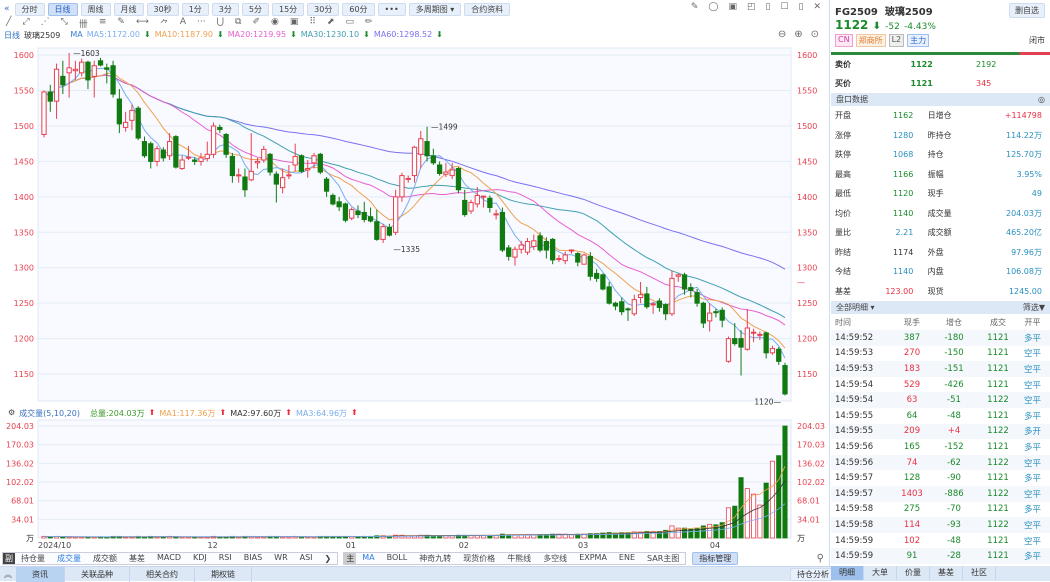 This screenshot has height=582, width=1050. I want to click on window-tool-icon: ☐, so click(784, 7).